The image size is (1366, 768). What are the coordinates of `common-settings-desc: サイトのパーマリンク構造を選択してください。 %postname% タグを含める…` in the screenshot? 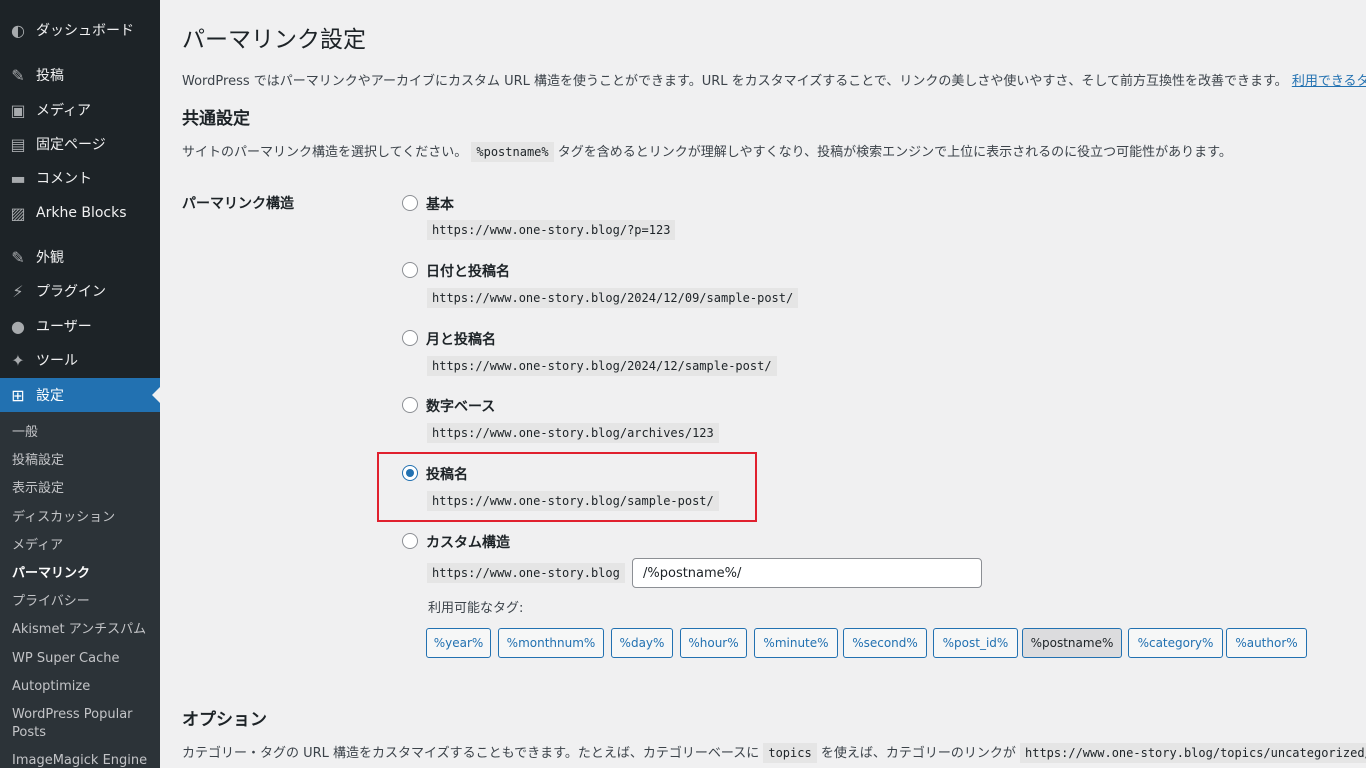 It's located at (707, 151).